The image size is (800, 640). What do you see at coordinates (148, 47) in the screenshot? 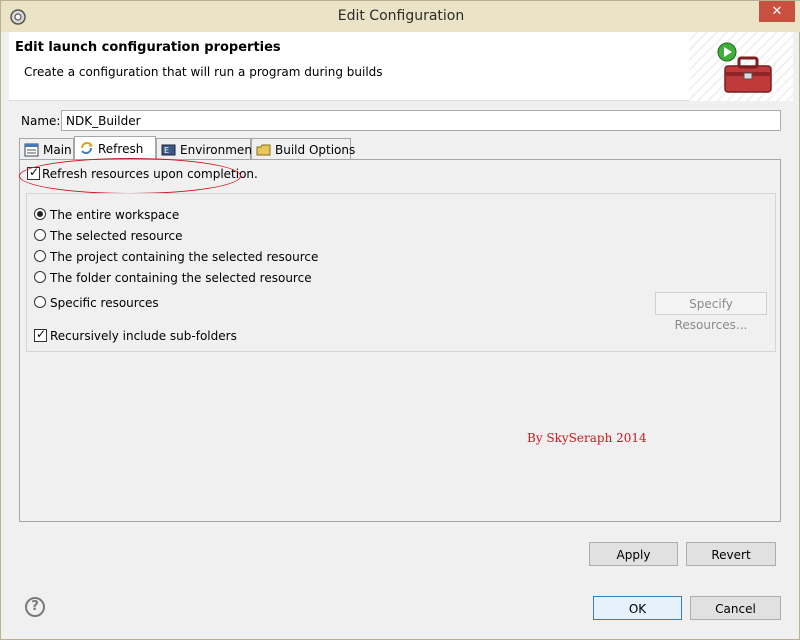
I see `header-title: Edit launch configuration properties` at bounding box center [148, 47].